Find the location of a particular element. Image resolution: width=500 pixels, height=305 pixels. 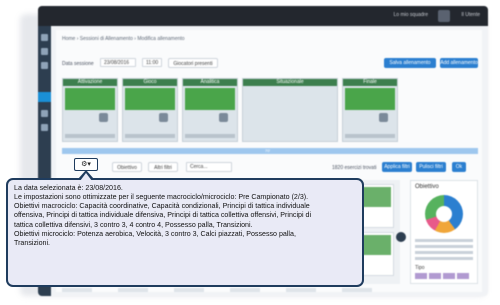

phase-column: Gioco is located at coordinates (150, 110).